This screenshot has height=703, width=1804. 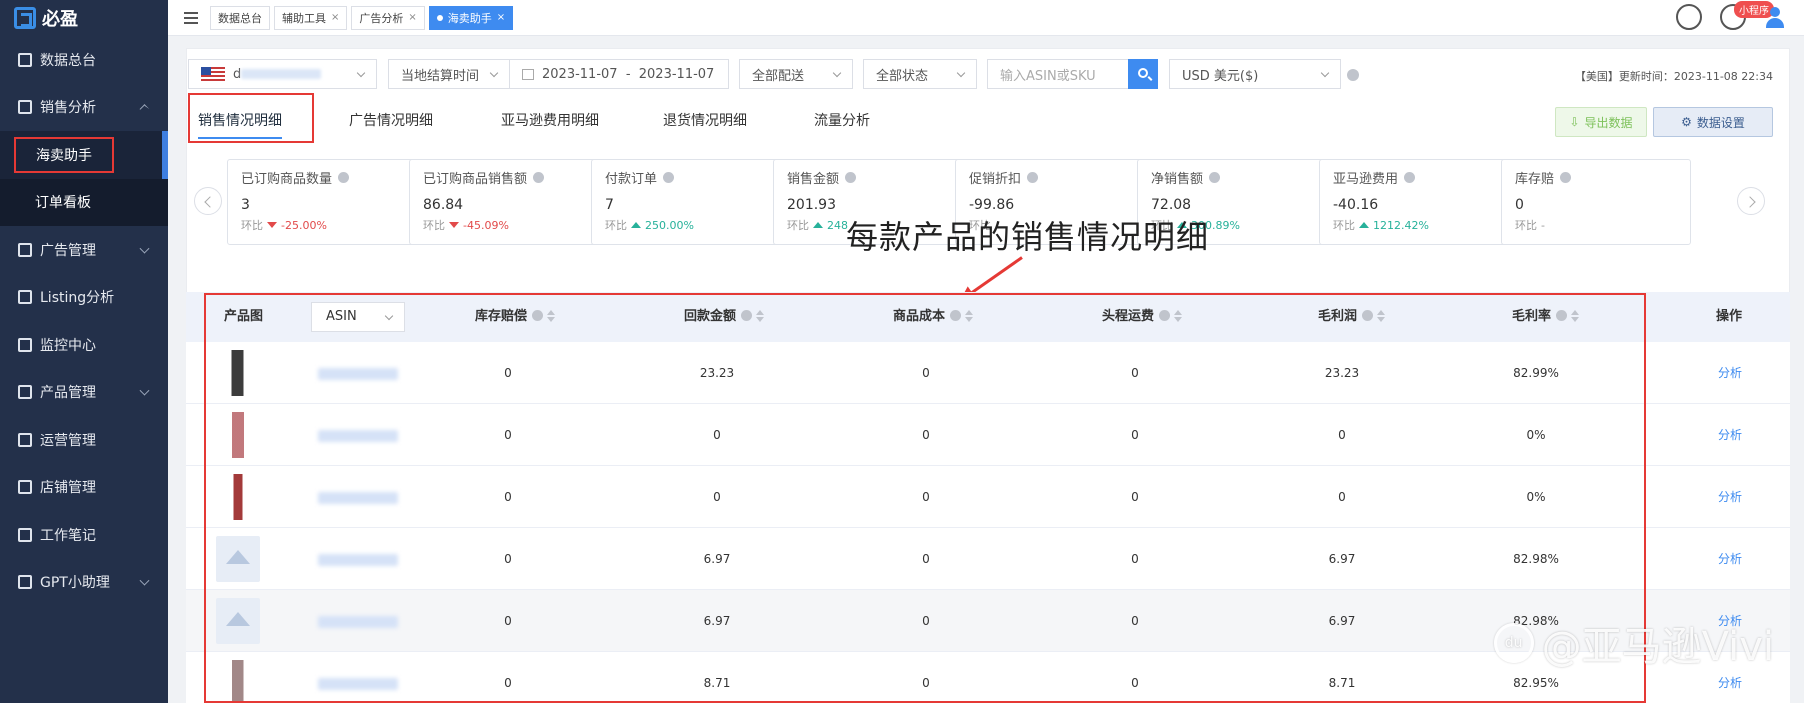 I want to click on tab-traffic-analysis: 流量分析, so click(x=842, y=121).